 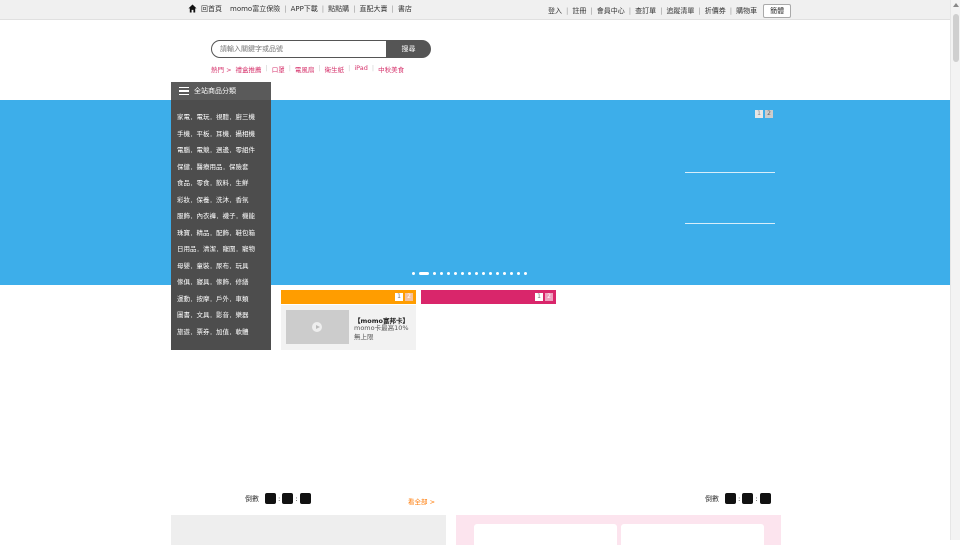 I want to click on hot-keyword: 中秋美食, so click(x=391, y=69).